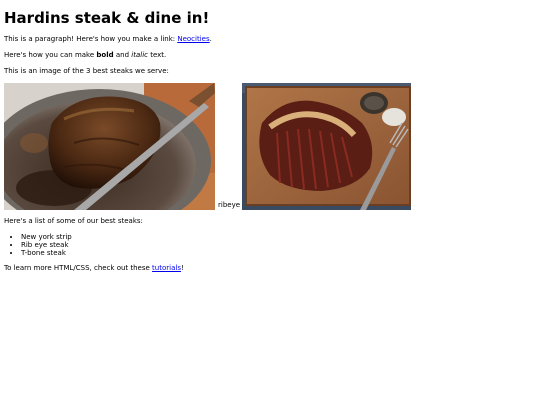 The image size is (540, 405). What do you see at coordinates (182, 268) in the screenshot?
I see `footer-end: !` at bounding box center [182, 268].